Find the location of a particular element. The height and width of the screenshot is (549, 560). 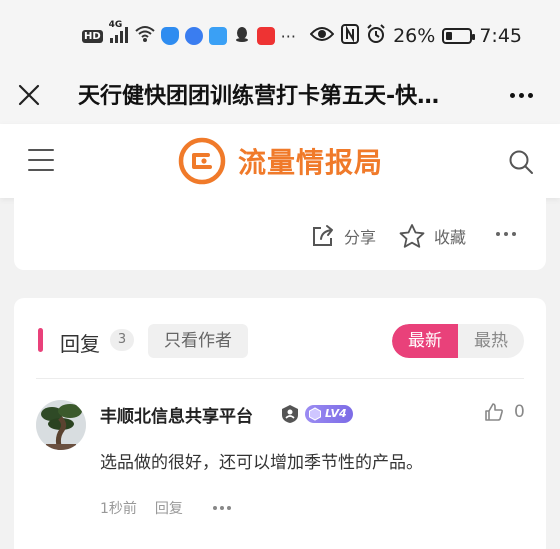

clock-time: 7:45 is located at coordinates (500, 36).